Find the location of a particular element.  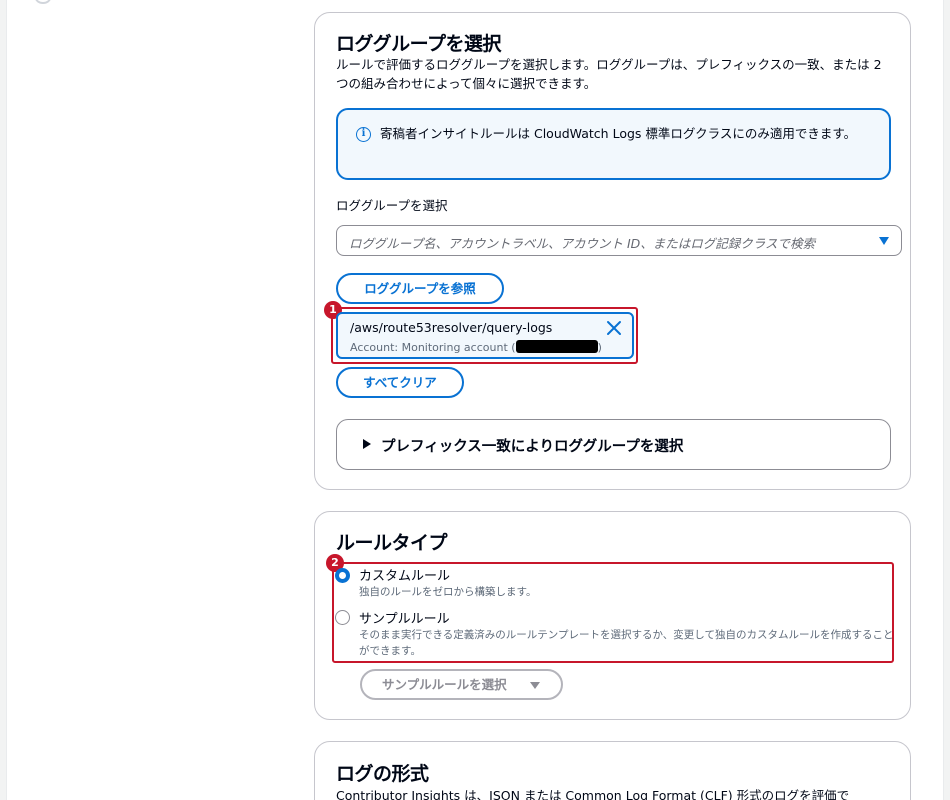

prefix-match-label: プレフィックス一致によりロググループを選択 is located at coordinates (532, 447).